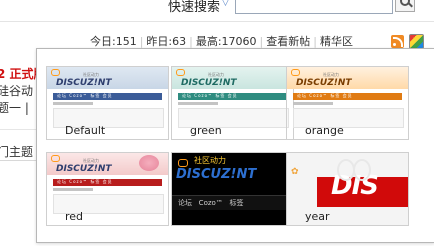  I want to click on theme-switch-icon, so click(416, 41).